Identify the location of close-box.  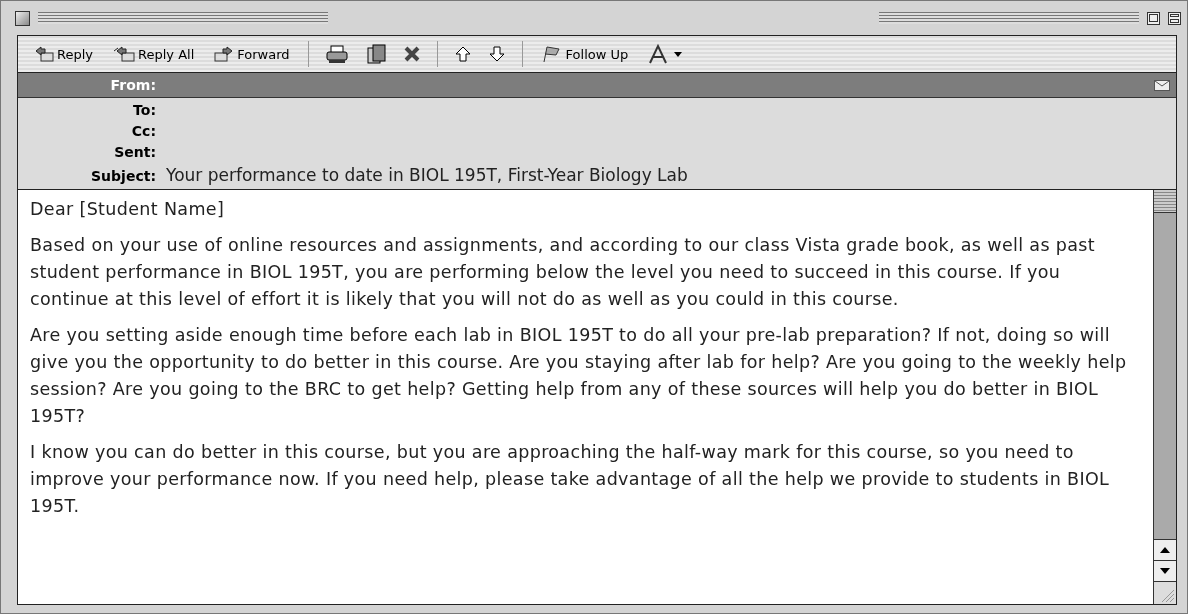
(22, 18).